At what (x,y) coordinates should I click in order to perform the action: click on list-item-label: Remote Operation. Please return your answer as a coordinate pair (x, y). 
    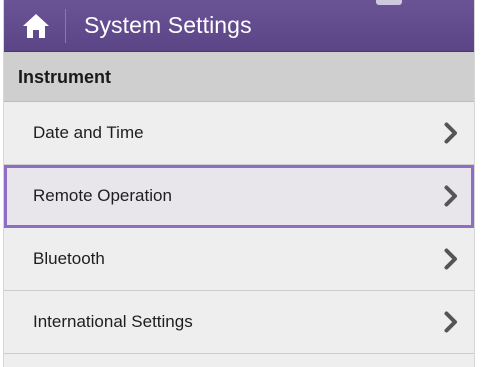
    Looking at the image, I should click on (102, 195).